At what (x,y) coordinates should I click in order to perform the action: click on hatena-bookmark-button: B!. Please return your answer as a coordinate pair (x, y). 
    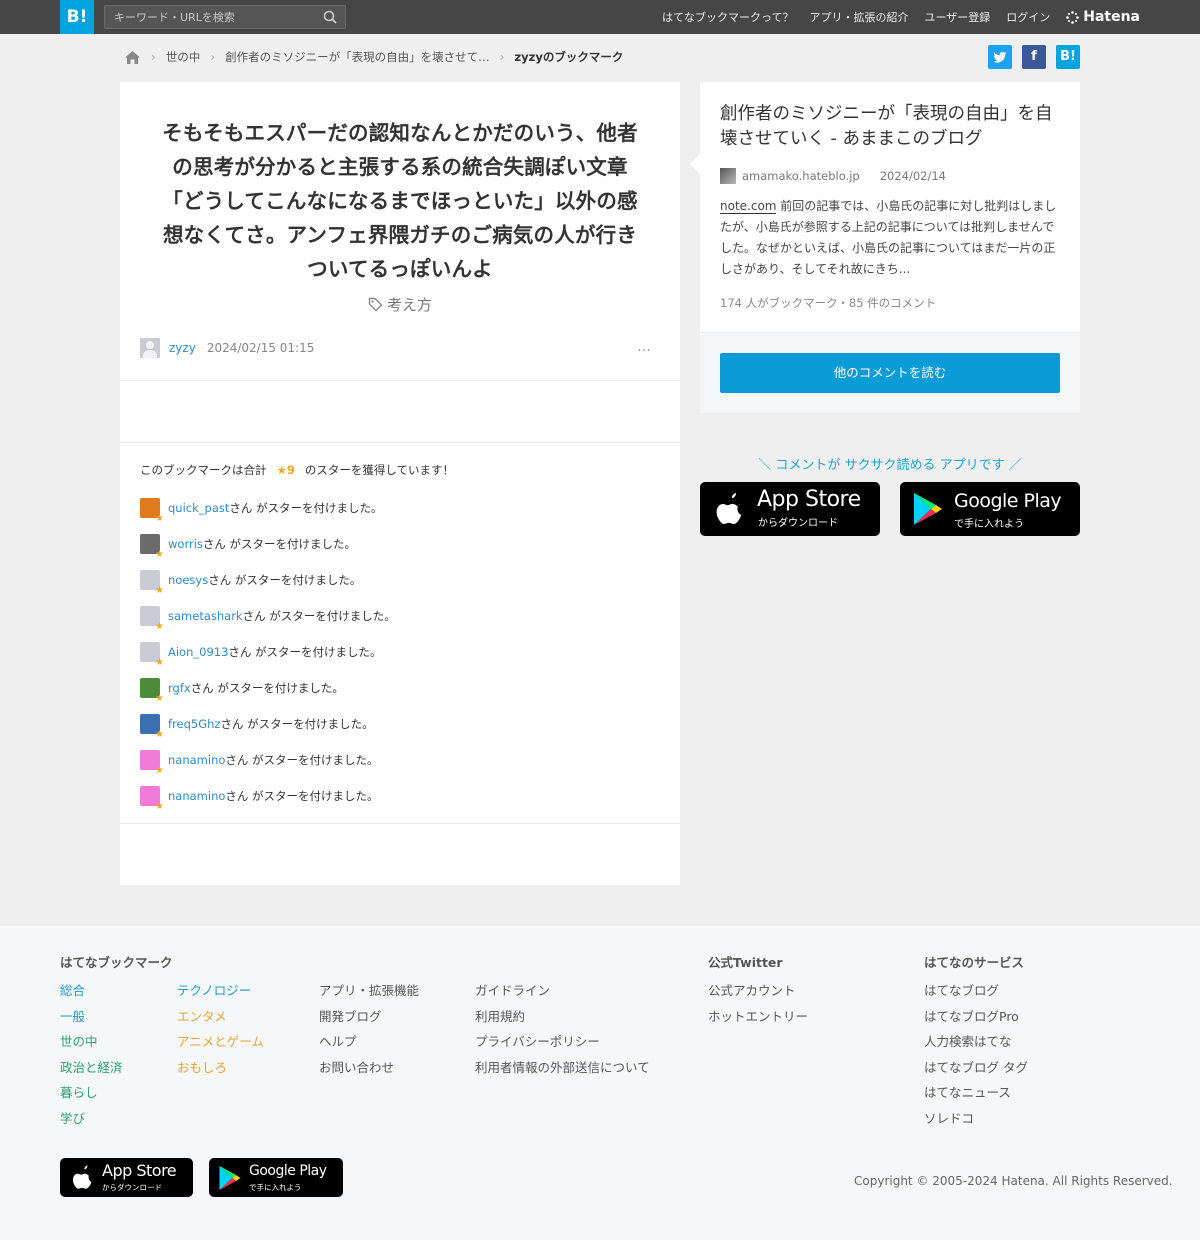
    Looking at the image, I should click on (1068, 57).